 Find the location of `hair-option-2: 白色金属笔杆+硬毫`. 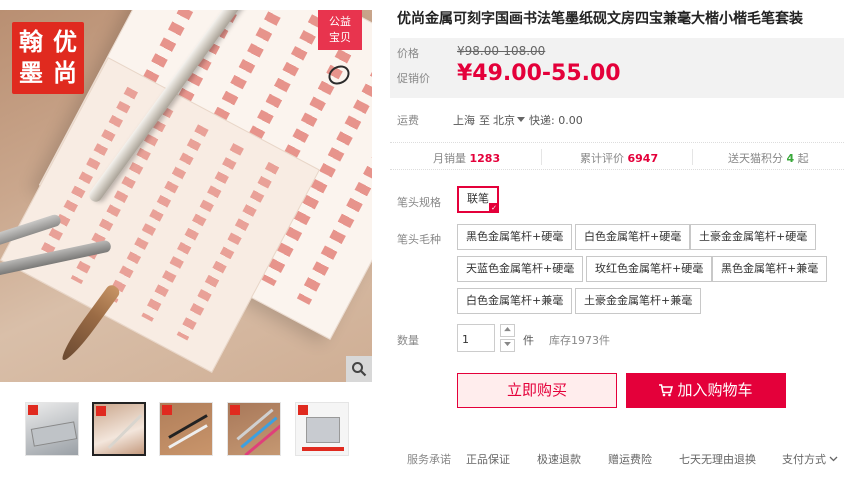

hair-option-2: 白色金属笔杆+硬毫 is located at coordinates (633, 237).